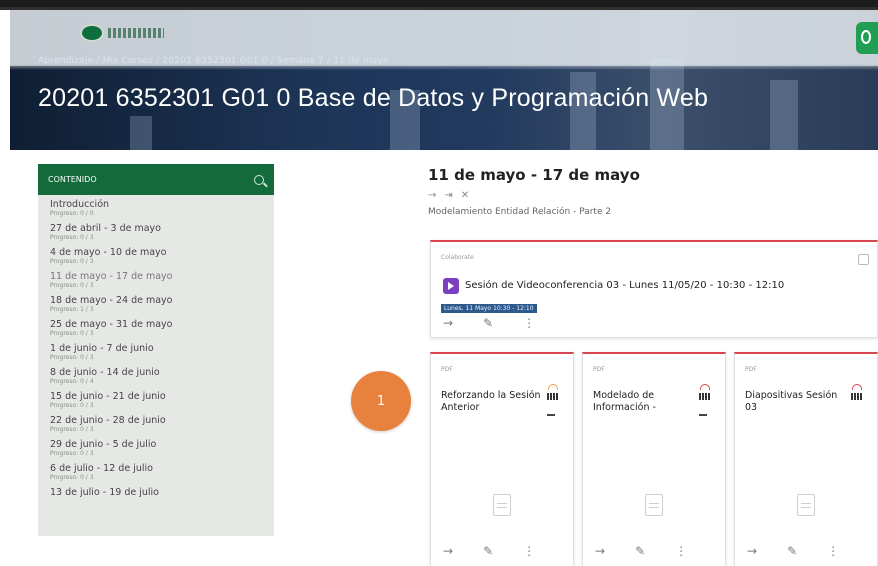 The image size is (878, 566). What do you see at coordinates (156, 492) in the screenshot?
I see `sidebar-item: 13 de julio - 19 de julio` at bounding box center [156, 492].